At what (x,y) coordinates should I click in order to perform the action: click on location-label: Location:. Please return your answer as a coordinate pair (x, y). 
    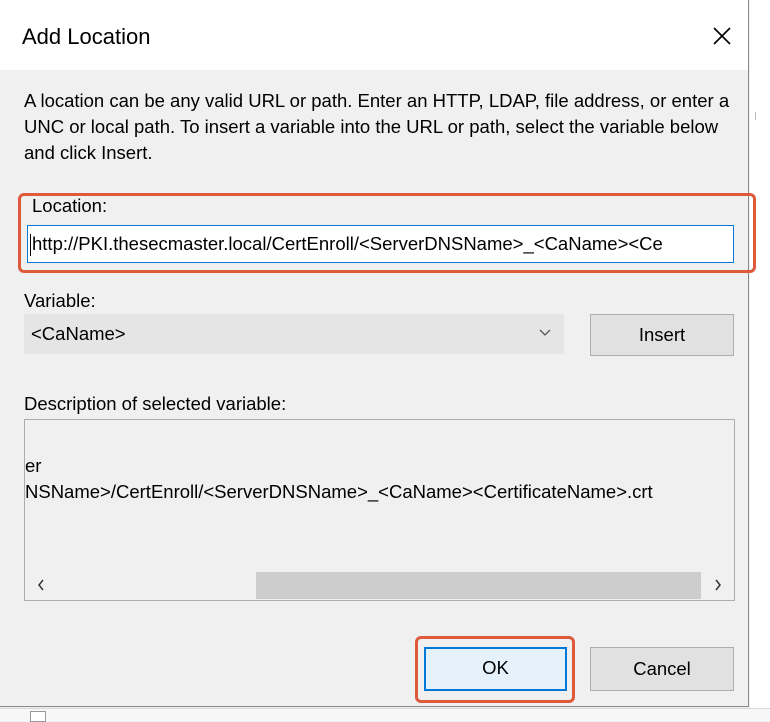
    Looking at the image, I should click on (70, 205).